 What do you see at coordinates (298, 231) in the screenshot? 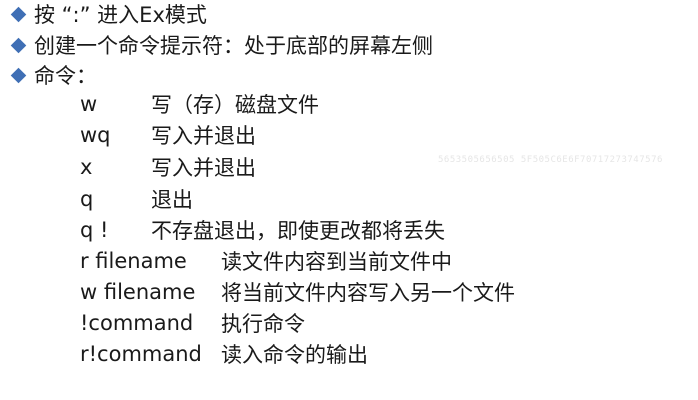
I see `command-desc: 不存盘退出，即使更改都将丢失` at bounding box center [298, 231].